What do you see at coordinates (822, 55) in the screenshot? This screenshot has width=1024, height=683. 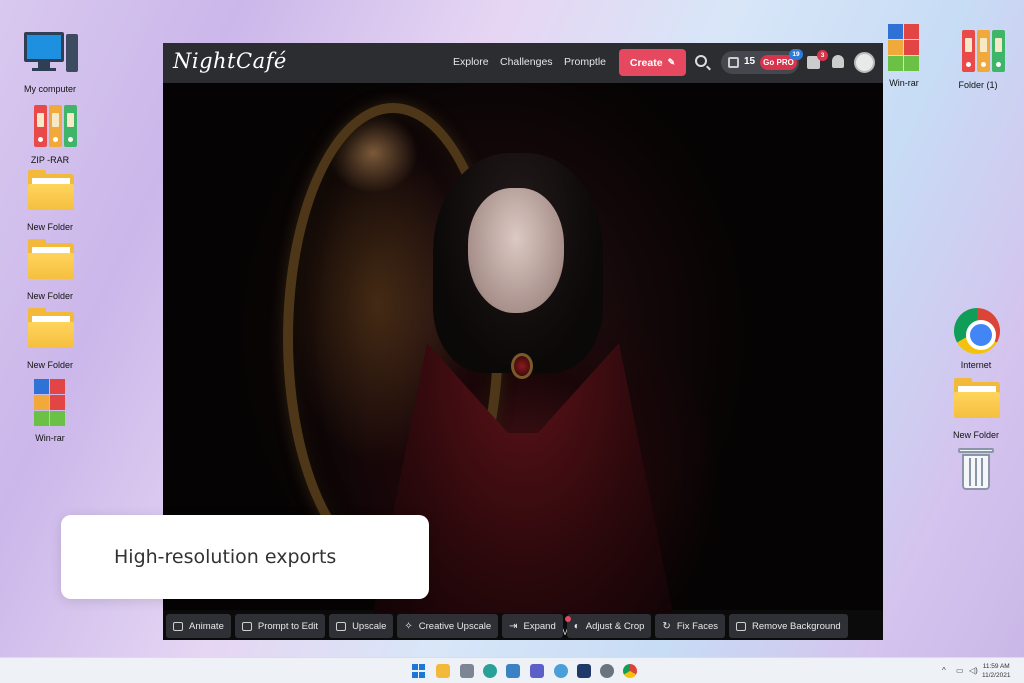 I see `dice-badge: 3` at bounding box center [822, 55].